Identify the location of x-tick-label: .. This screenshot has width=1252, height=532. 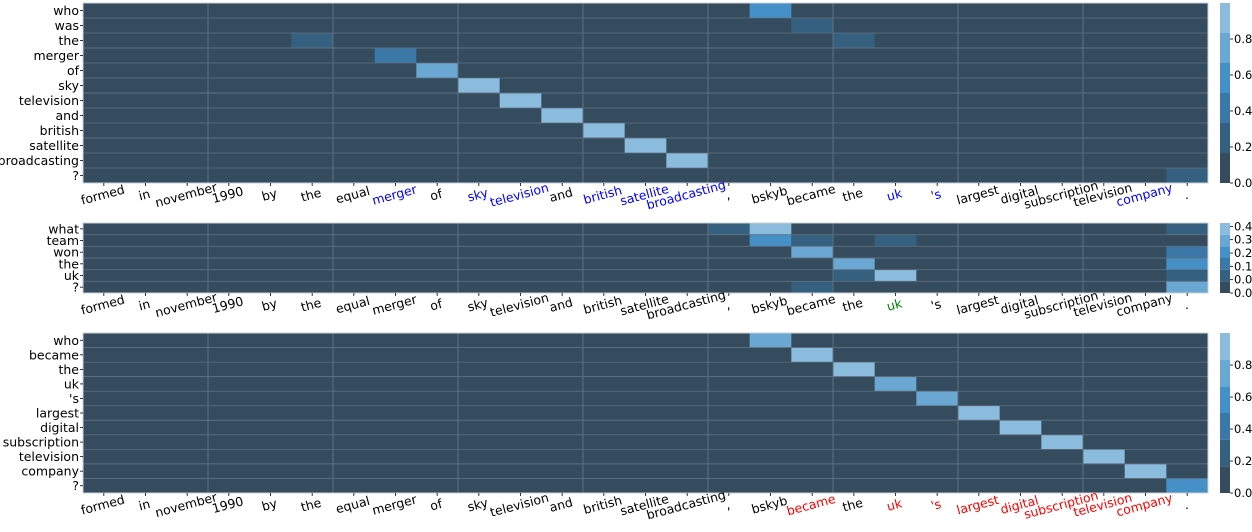
(1186, 305).